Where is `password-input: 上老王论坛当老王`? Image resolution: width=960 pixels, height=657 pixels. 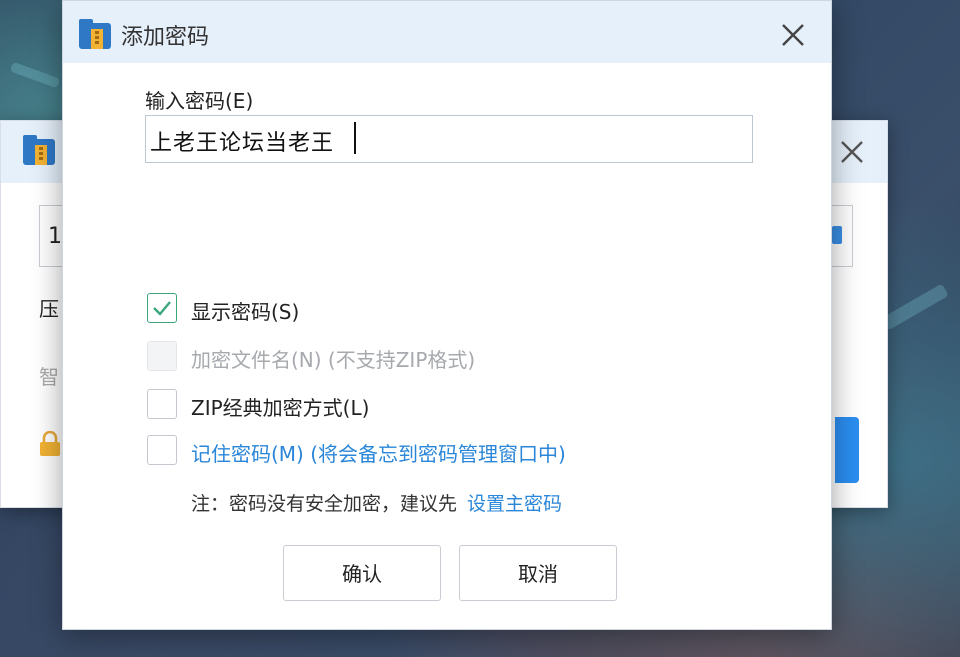
password-input: 上老王论坛当老王 is located at coordinates (449, 139).